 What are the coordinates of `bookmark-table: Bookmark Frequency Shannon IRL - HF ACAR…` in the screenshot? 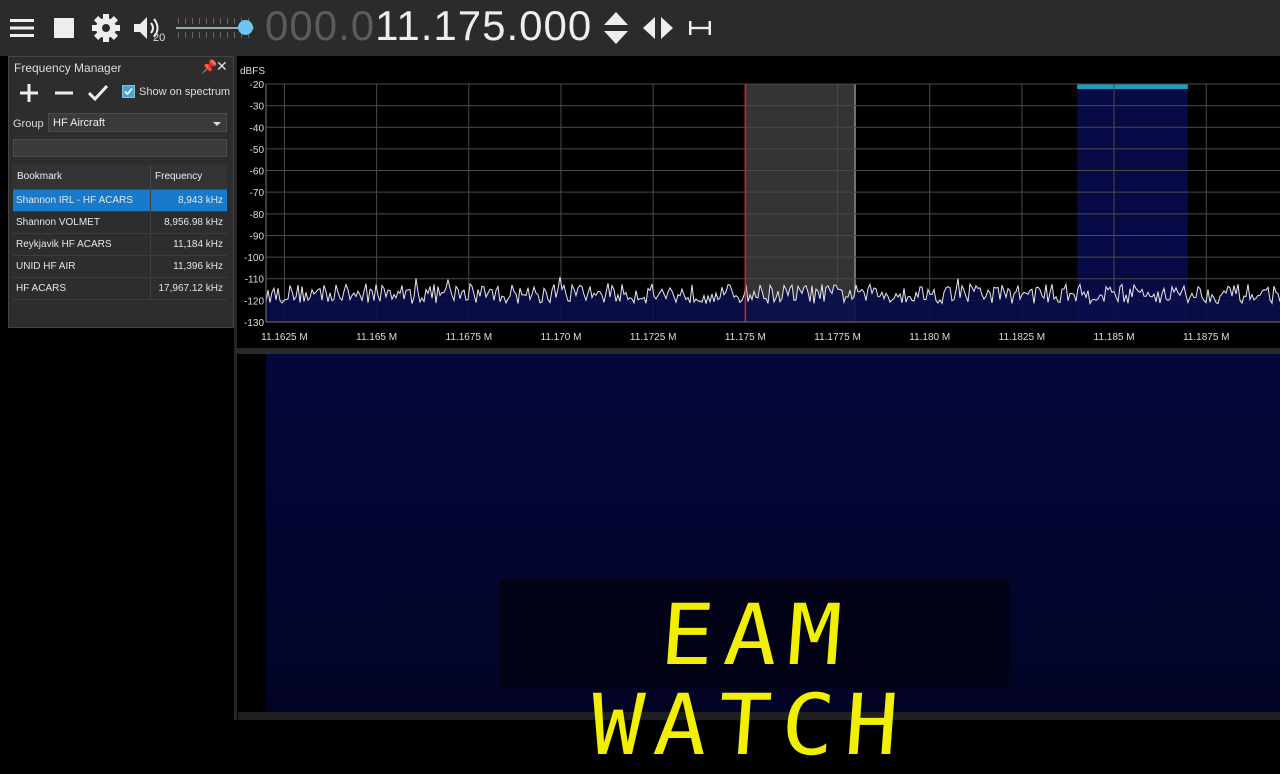 It's located at (120, 232).